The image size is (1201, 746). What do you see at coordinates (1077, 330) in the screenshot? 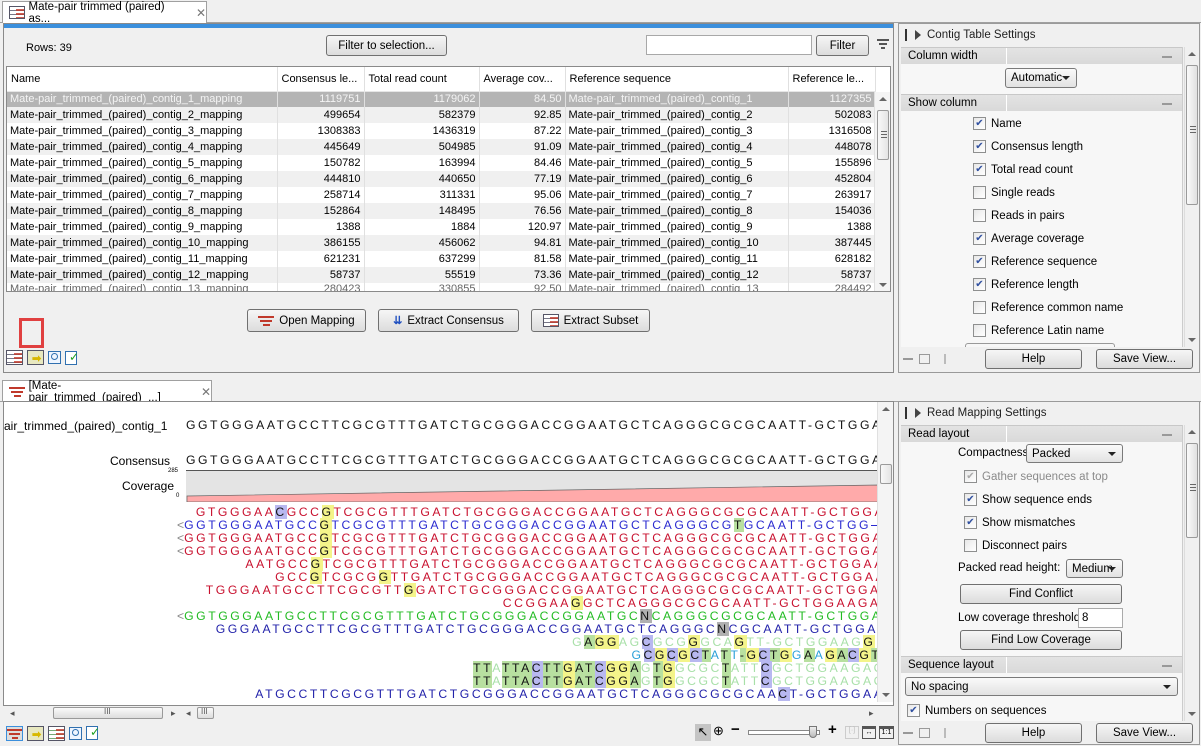
I see `show-column-checkbox: Reference Latin name` at bounding box center [1077, 330].